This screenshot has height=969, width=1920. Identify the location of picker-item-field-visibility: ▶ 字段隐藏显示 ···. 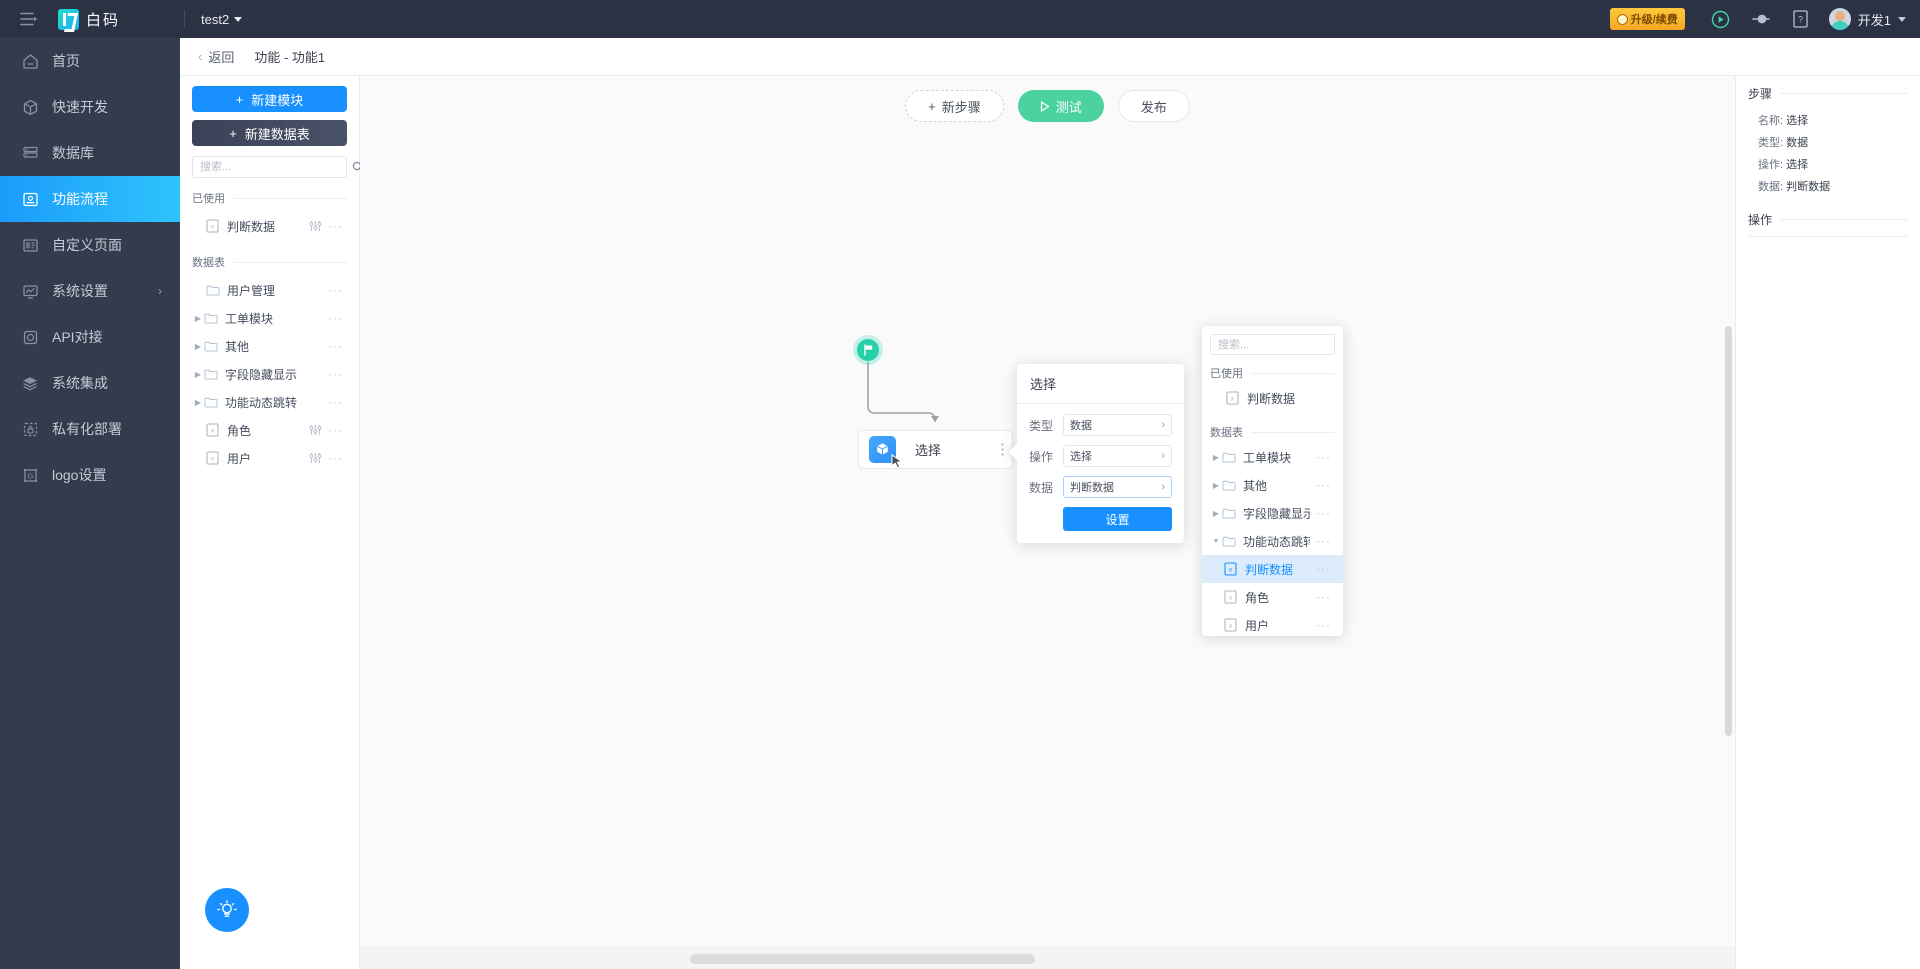
(1272, 513).